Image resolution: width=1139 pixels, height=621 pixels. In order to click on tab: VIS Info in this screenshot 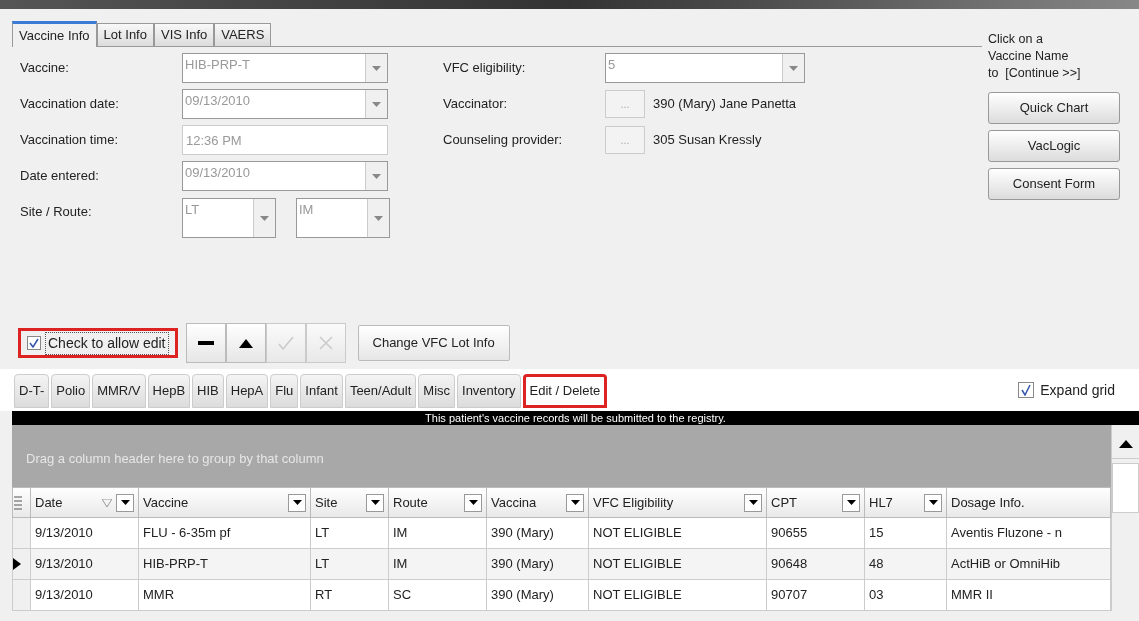, I will do `click(184, 34)`.